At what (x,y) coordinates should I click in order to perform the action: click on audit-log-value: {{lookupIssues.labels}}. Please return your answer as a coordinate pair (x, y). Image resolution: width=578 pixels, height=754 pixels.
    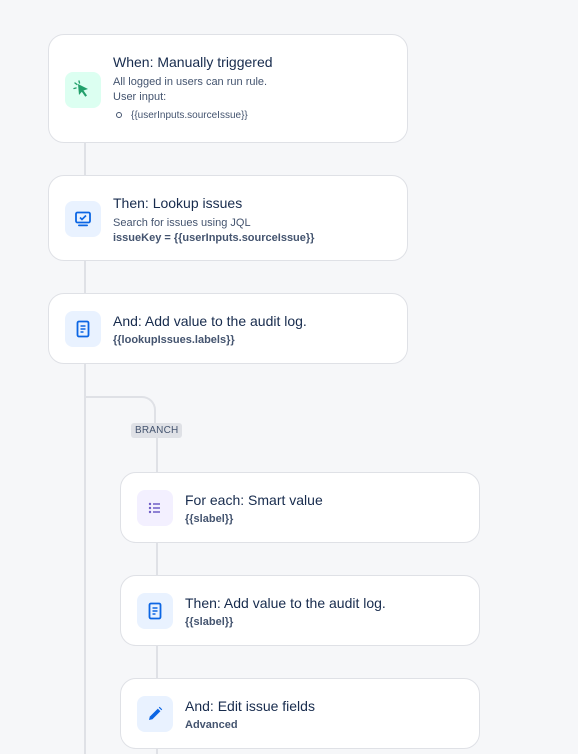
    Looking at the image, I should click on (174, 340).